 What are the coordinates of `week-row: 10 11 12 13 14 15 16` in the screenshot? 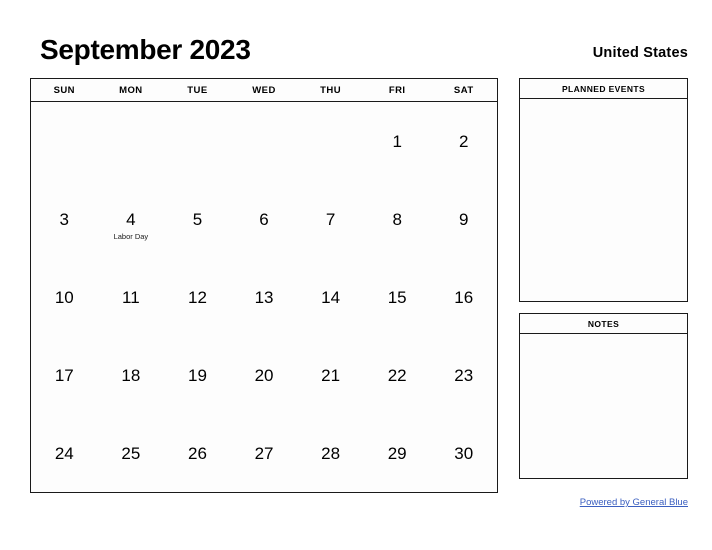 It's located at (264, 297).